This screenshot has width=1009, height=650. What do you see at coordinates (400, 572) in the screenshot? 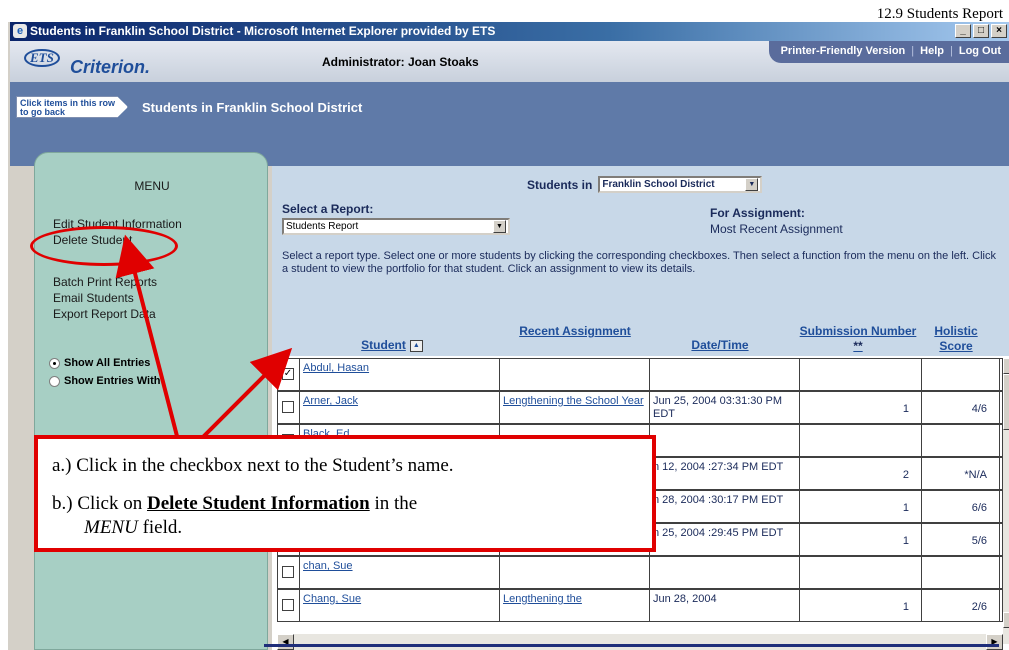
I see `student-name-link: chan, Sue` at bounding box center [400, 572].